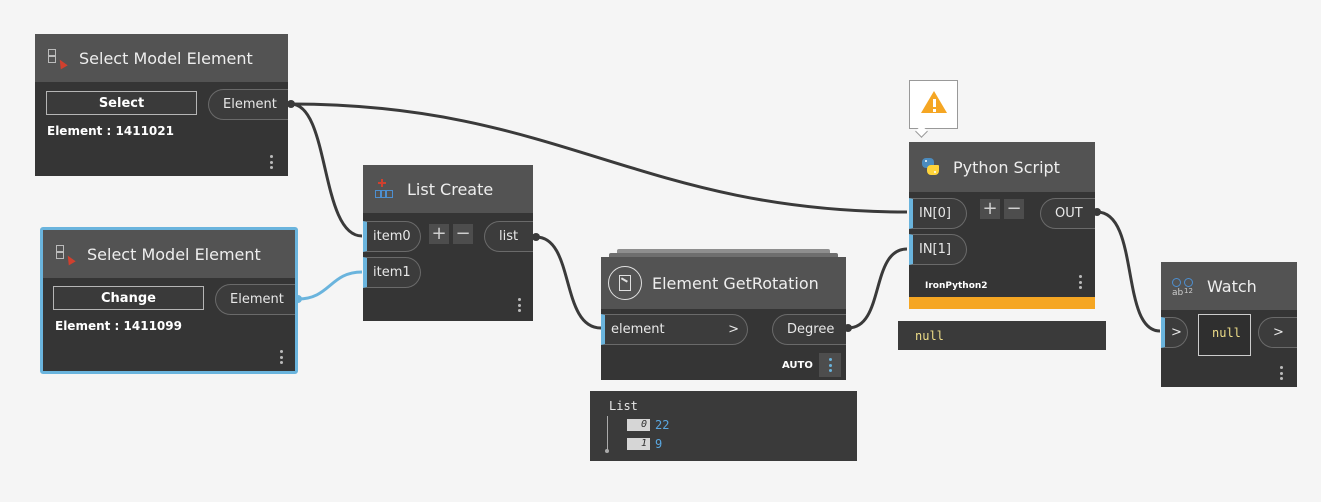 Image resolution: width=1321 pixels, height=502 pixels. I want to click on node-header: Python Script, so click(1002, 167).